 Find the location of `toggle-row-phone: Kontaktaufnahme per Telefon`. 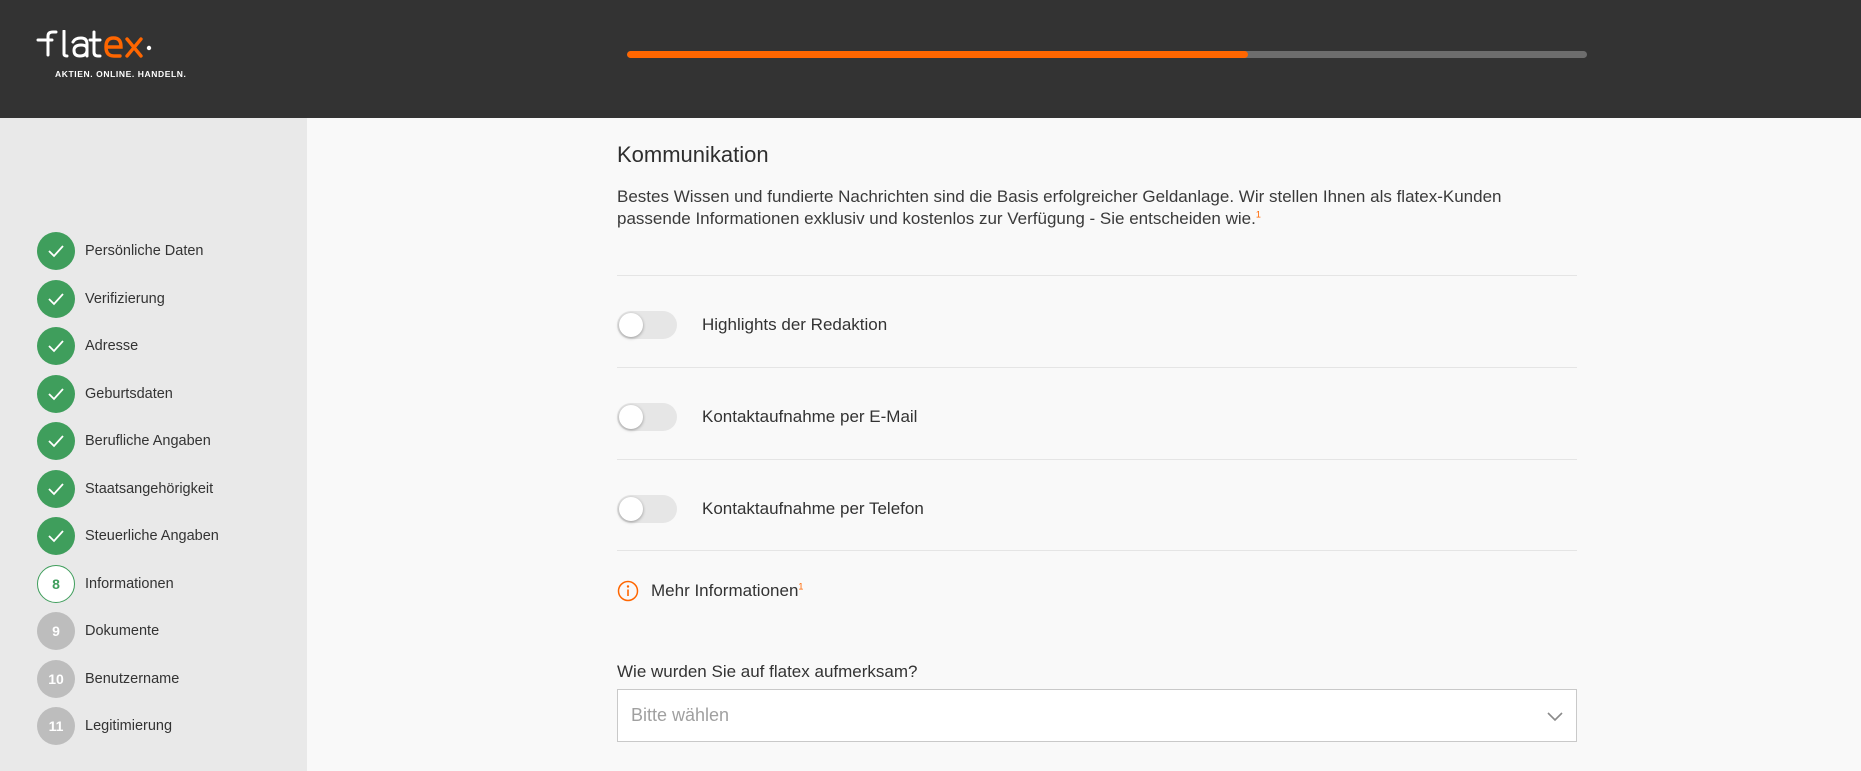

toggle-row-phone: Kontaktaufnahme per Telefon is located at coordinates (1097, 509).